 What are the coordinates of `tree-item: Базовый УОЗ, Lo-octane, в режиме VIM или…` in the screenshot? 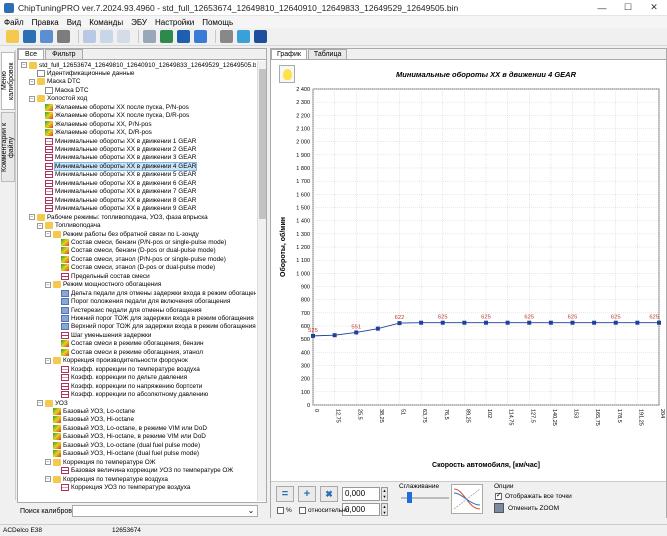 It's located at (126, 428).